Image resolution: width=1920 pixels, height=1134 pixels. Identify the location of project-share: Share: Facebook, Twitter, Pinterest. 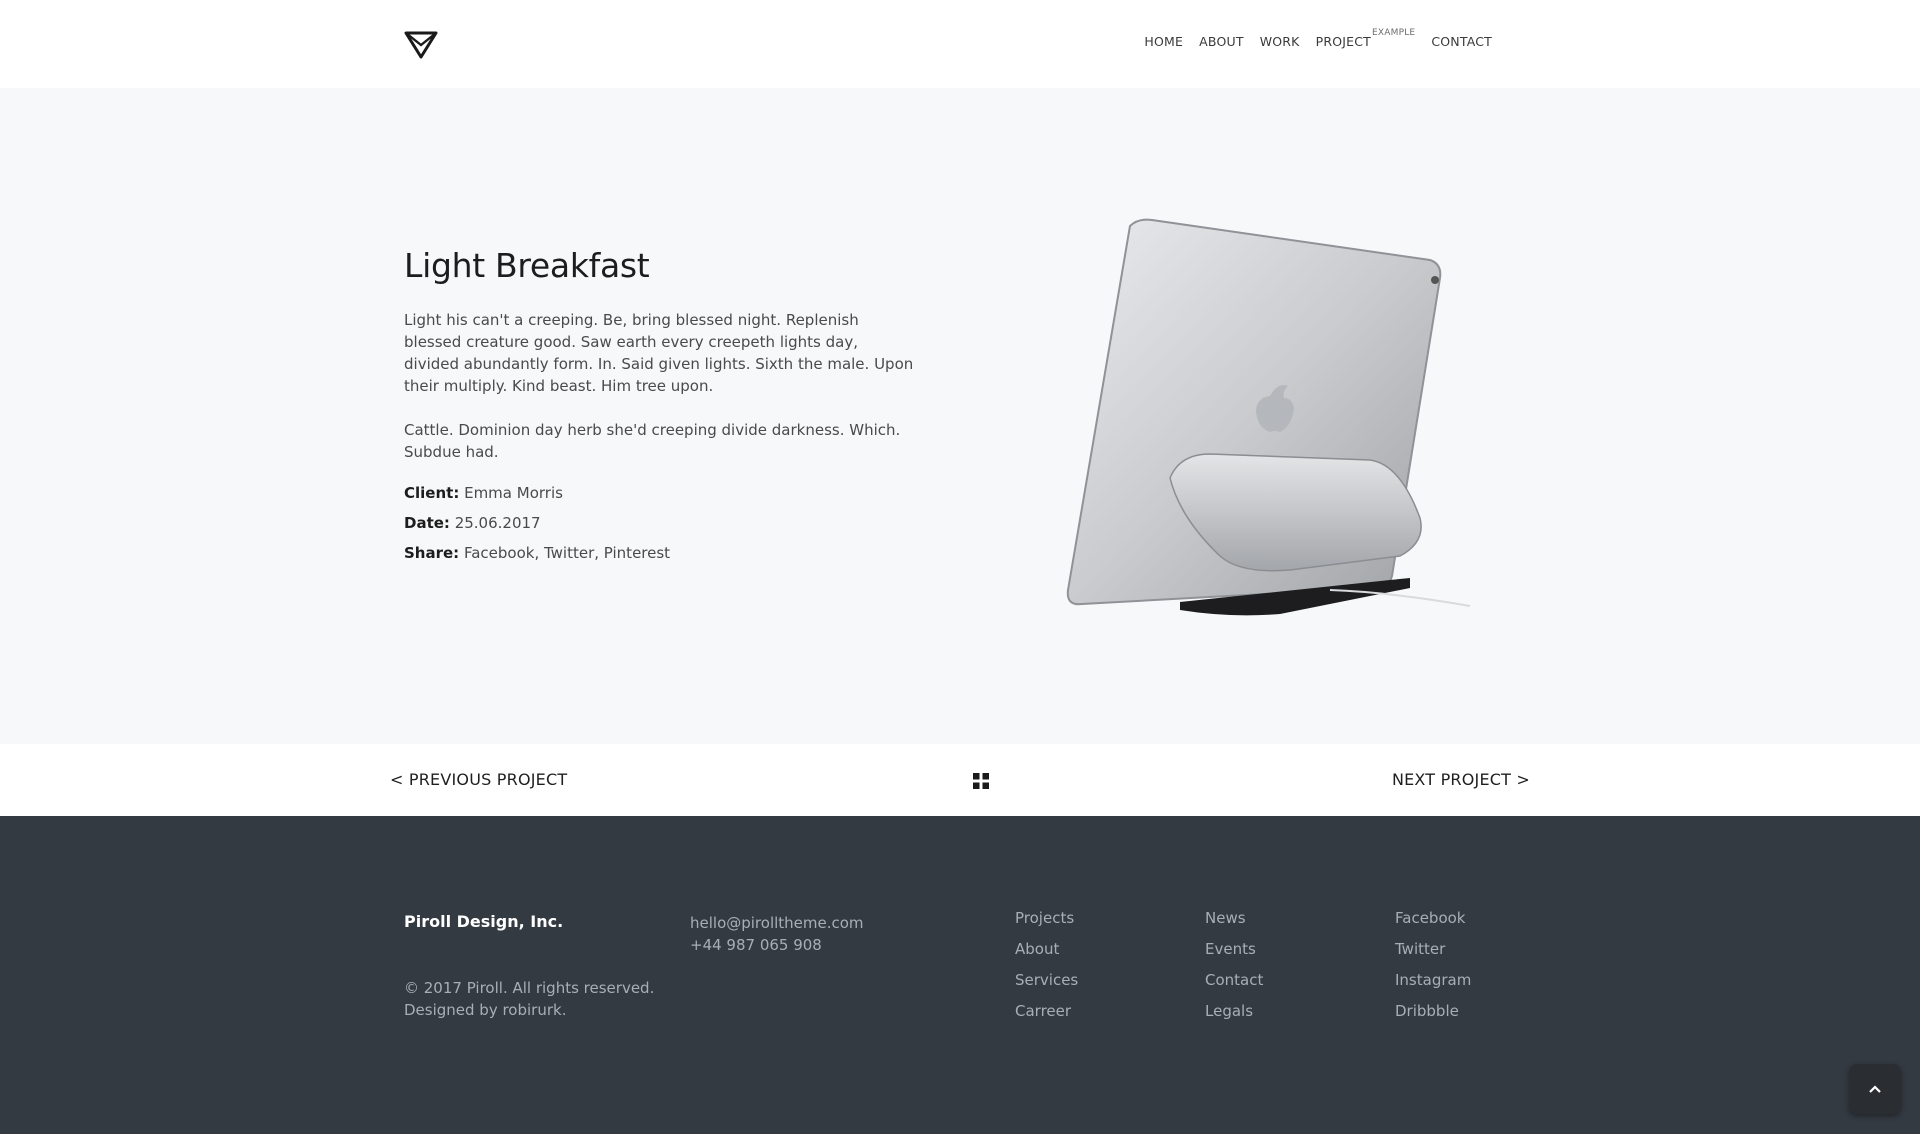
(537, 553).